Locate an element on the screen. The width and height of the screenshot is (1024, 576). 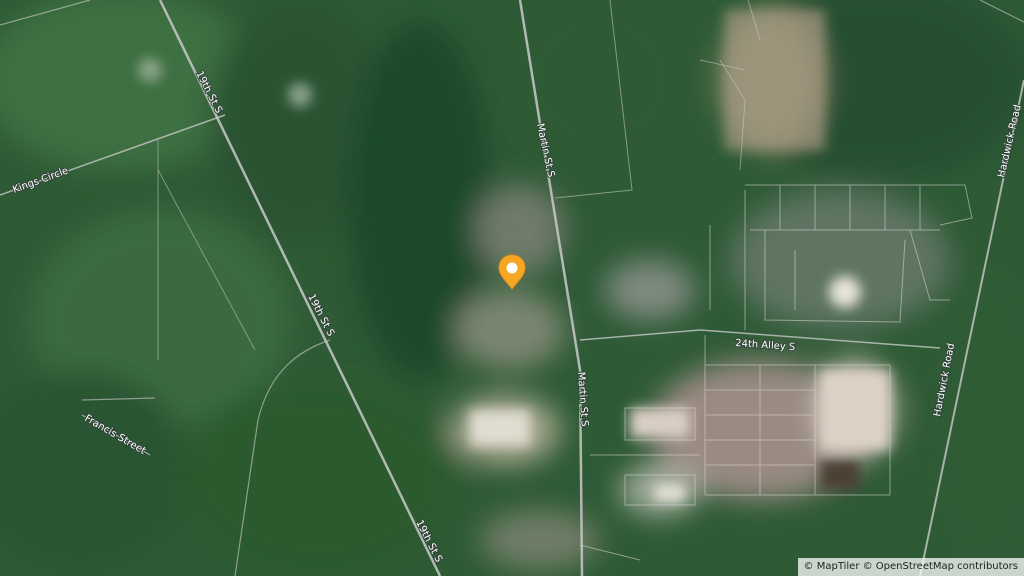
map-attribution: © MapTiler © OpenStreetMap contributors is located at coordinates (910, 567).